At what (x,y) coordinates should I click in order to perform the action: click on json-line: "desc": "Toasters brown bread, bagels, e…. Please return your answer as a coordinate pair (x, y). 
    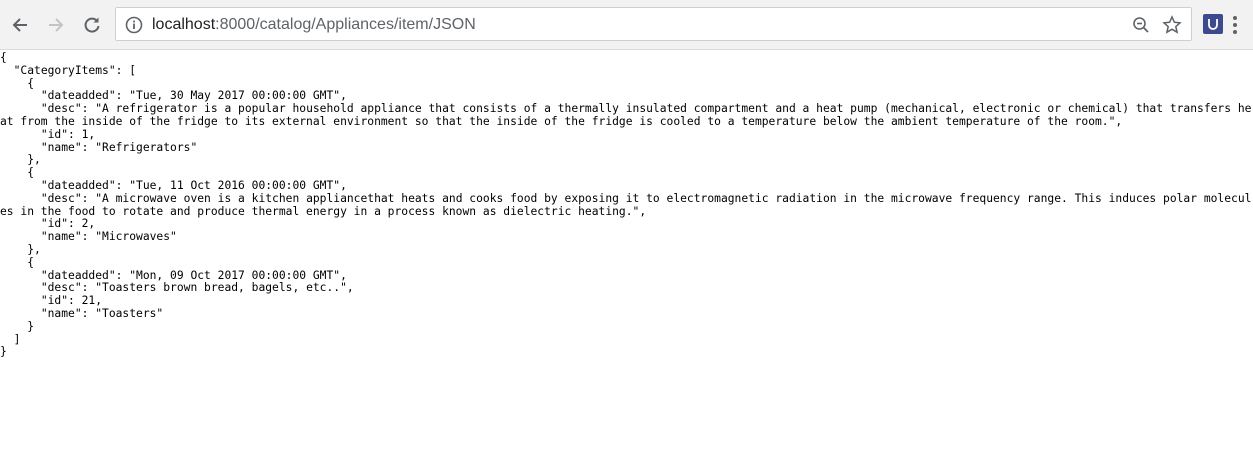
    Looking at the image, I should click on (177, 288).